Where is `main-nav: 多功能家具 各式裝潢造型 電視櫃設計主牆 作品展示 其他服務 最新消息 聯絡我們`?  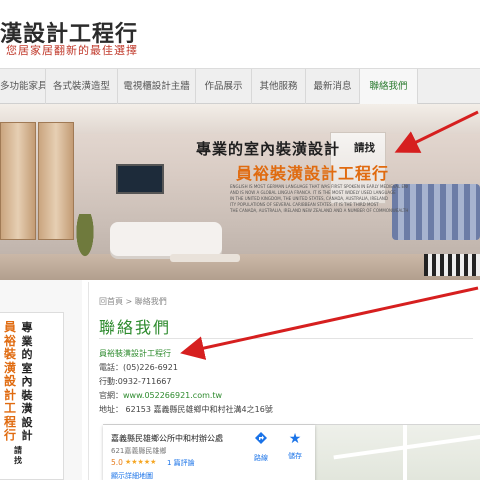 main-nav: 多功能家具 各式裝潢造型 電視櫃設計主牆 作品展示 其他服務 最新消息 聯絡我們 is located at coordinates (240, 86).